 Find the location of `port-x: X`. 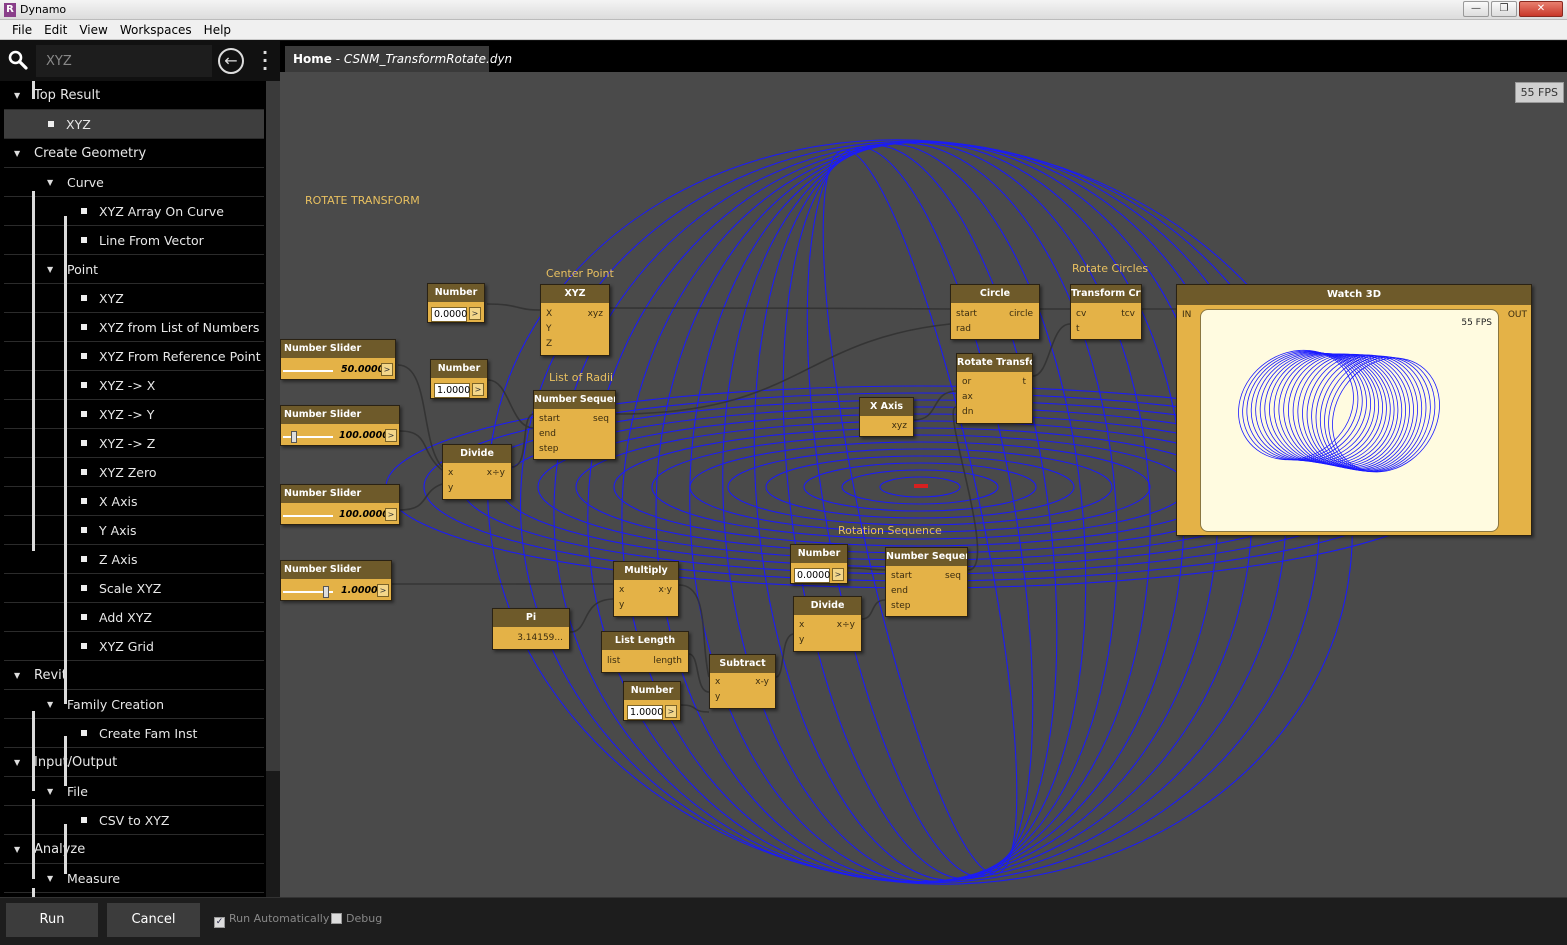

port-x: X is located at coordinates (549, 314).